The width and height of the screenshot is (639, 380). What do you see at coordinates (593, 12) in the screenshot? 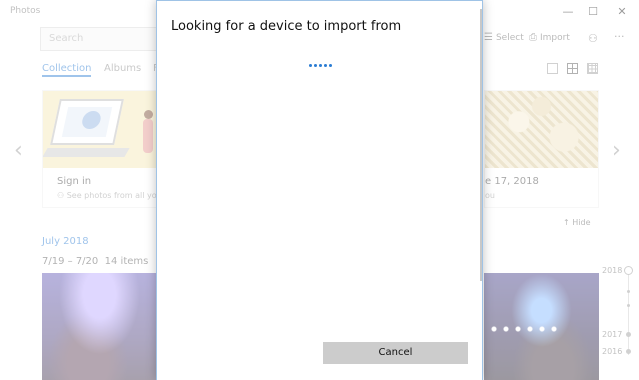
I see `maximize-button: ☐` at bounding box center [593, 12].